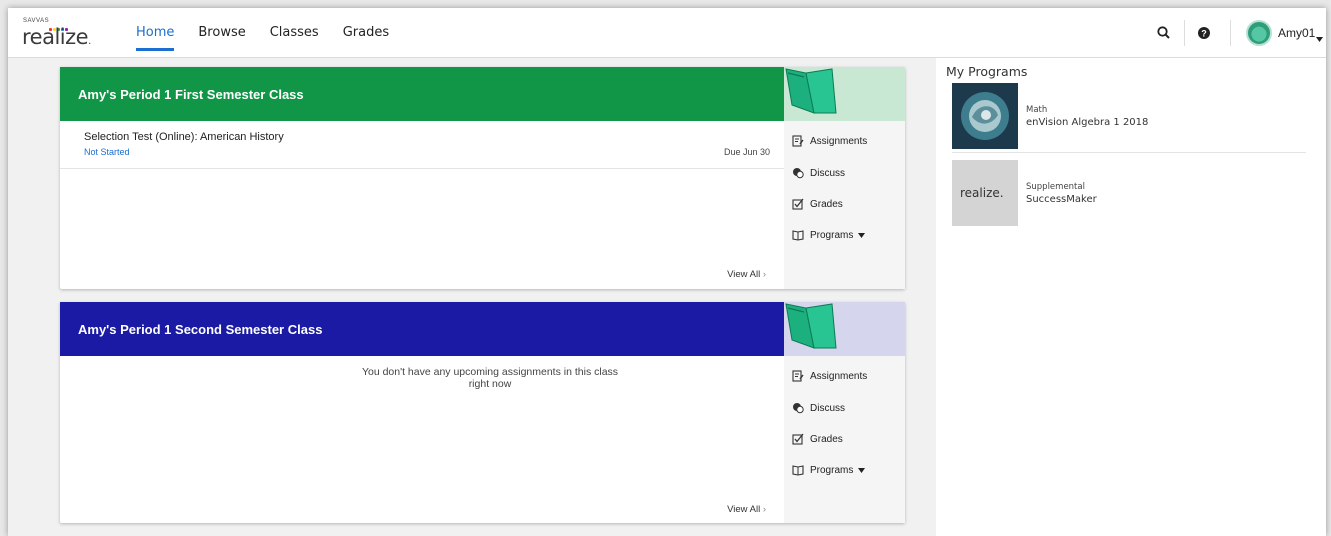  What do you see at coordinates (191, 94) in the screenshot?
I see `class-title: Amy's Period 1 First Semester Class` at bounding box center [191, 94].